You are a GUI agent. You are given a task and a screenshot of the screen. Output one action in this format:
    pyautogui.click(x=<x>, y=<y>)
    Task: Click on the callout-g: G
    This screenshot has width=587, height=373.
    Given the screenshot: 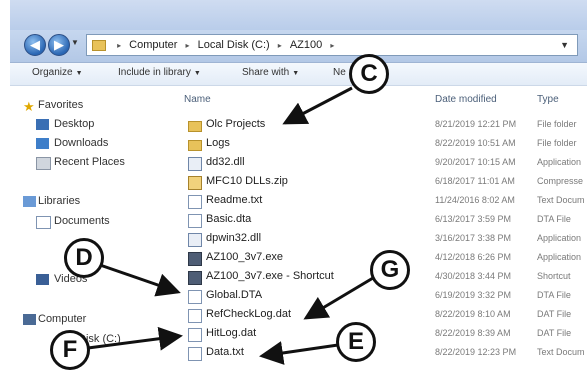 What is the action you would take?
    pyautogui.click(x=390, y=270)
    